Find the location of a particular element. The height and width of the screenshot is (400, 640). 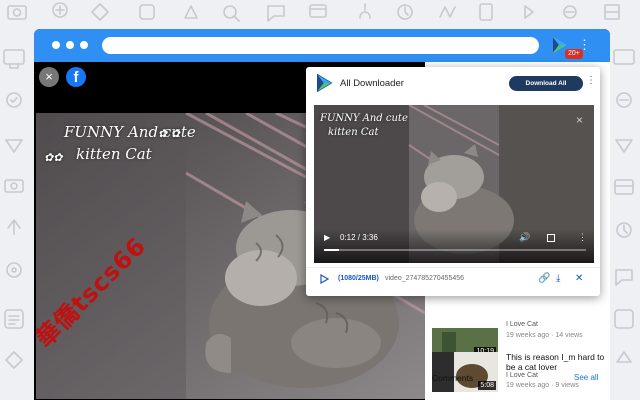

facebook-icon: f is located at coordinates (76, 77).